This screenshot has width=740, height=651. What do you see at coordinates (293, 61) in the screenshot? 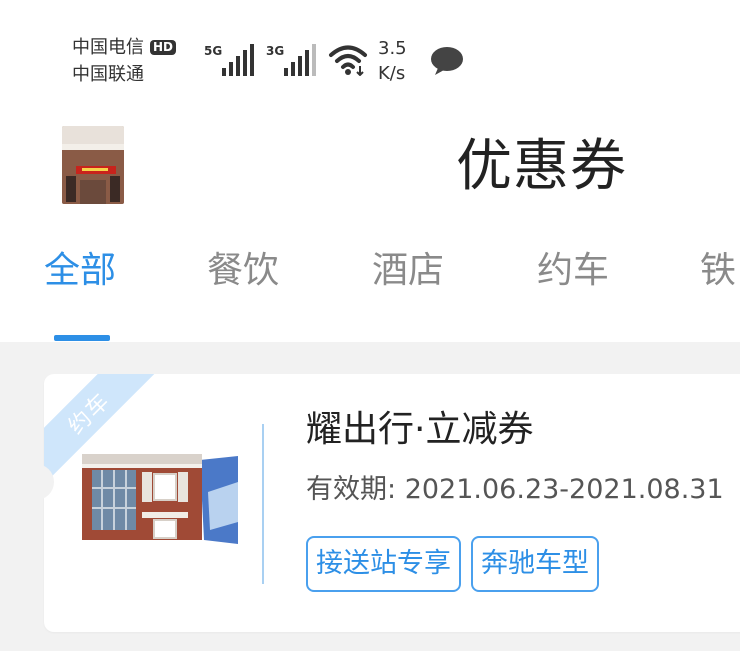
I see `signal-3g-icon: 3G` at bounding box center [293, 61].